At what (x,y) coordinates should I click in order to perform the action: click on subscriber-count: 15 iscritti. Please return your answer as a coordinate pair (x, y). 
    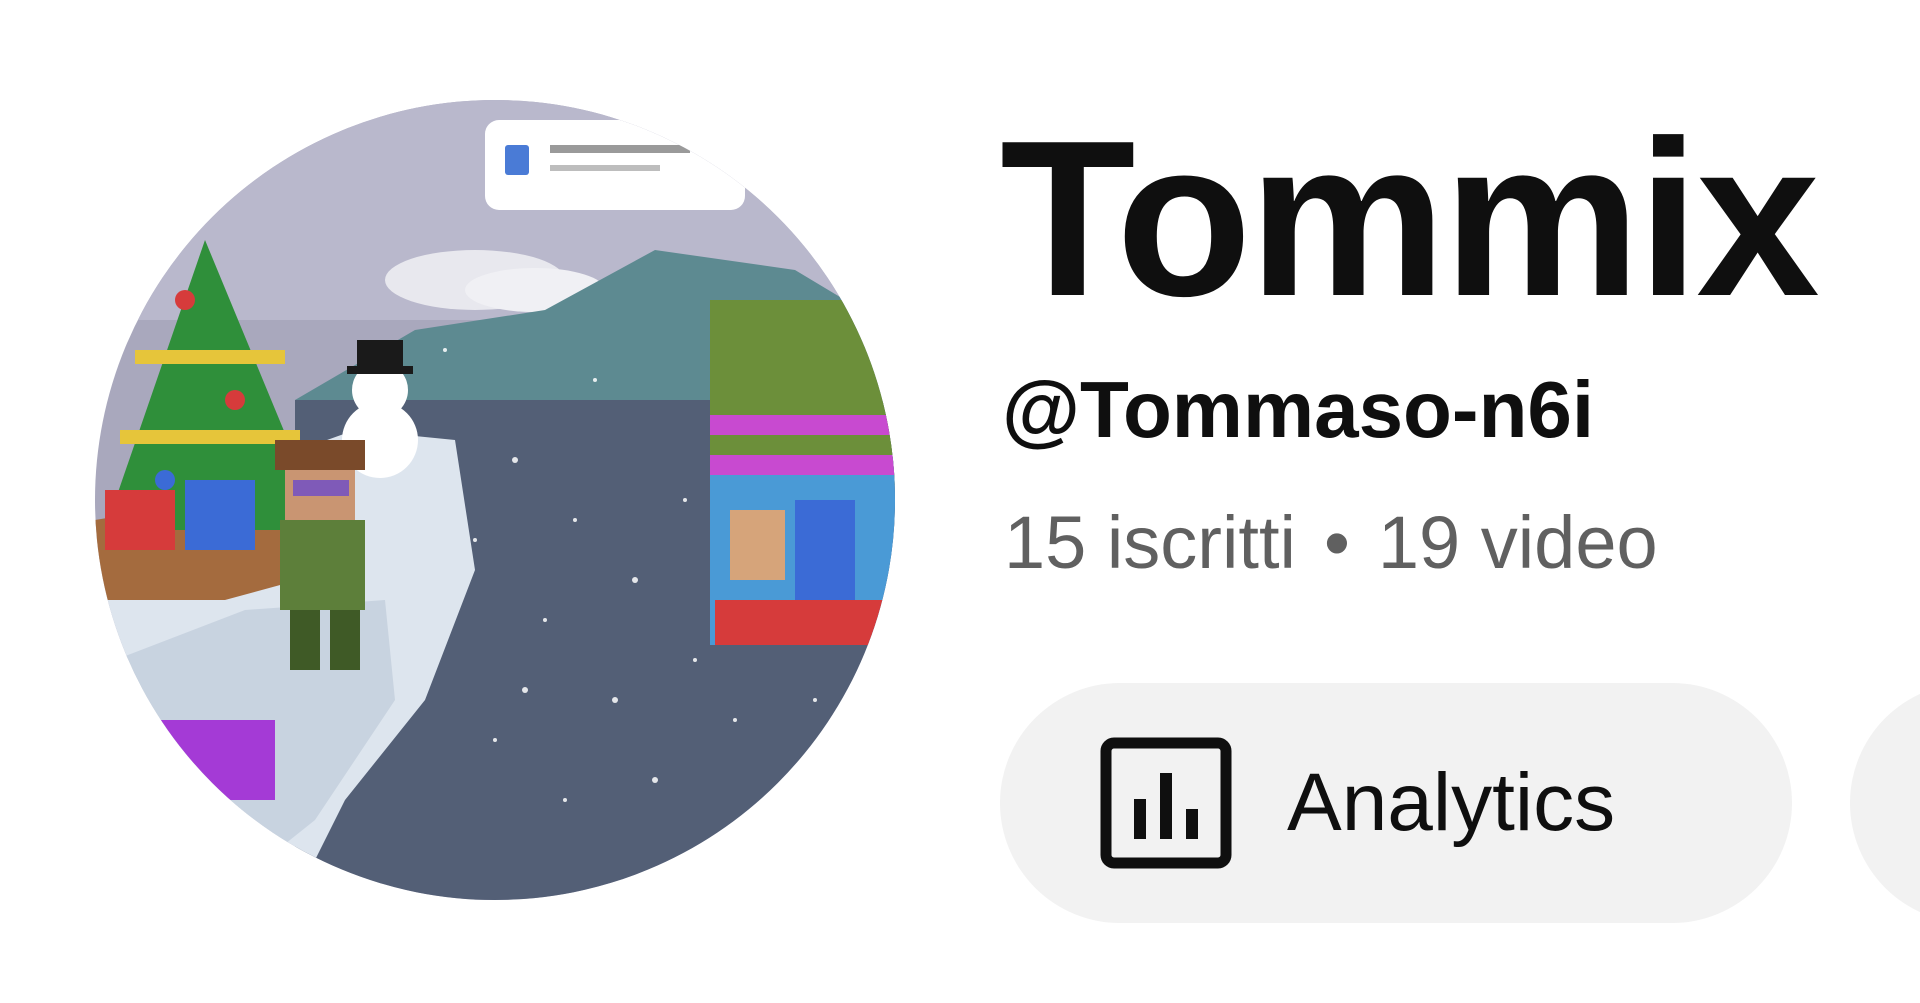
    Looking at the image, I should click on (1150, 542).